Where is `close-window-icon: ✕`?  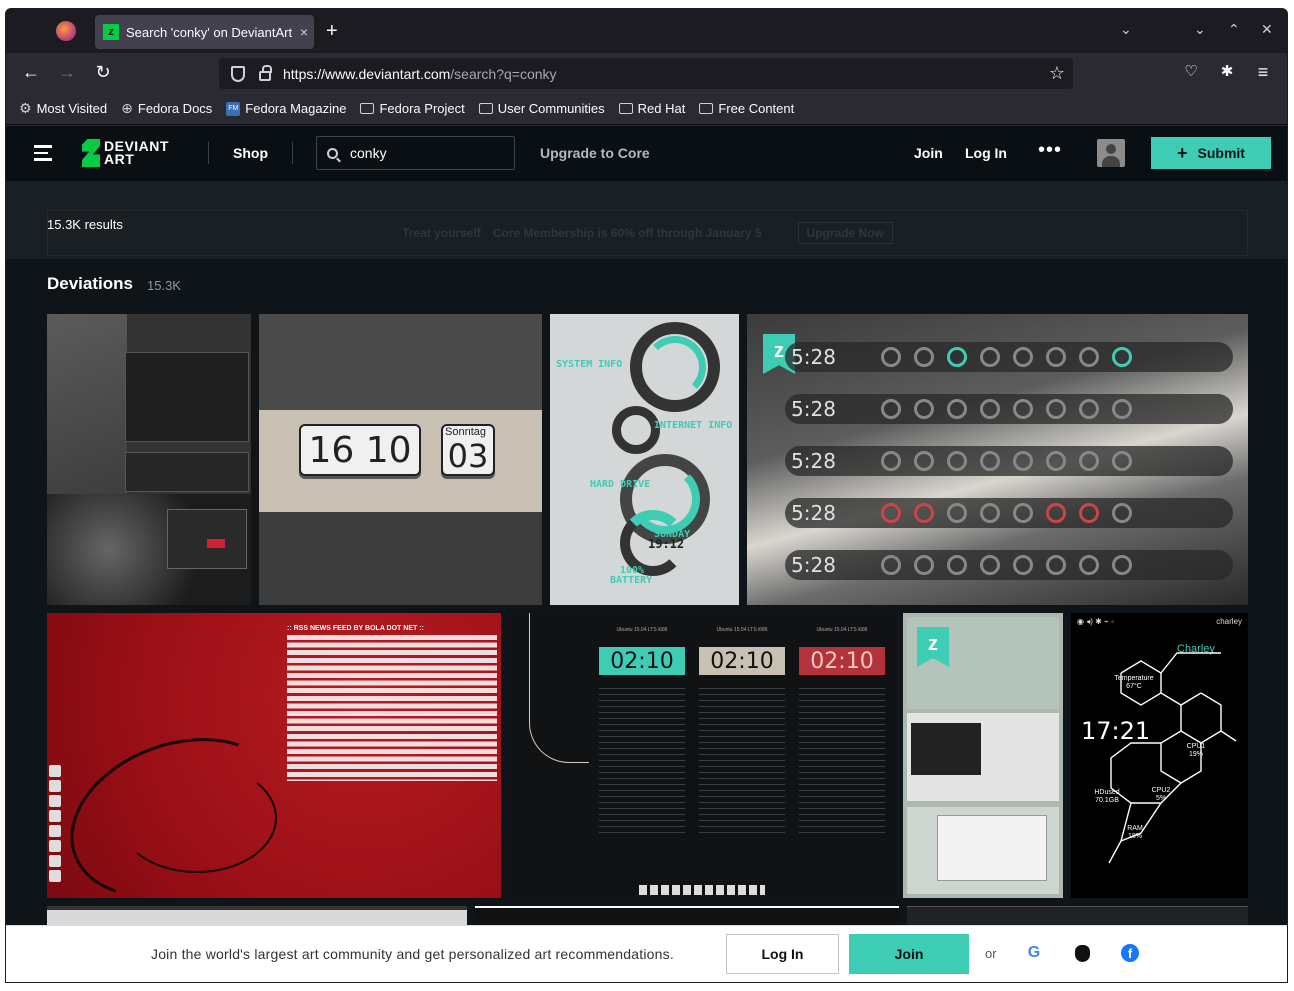
close-window-icon: ✕ is located at coordinates (1267, 29).